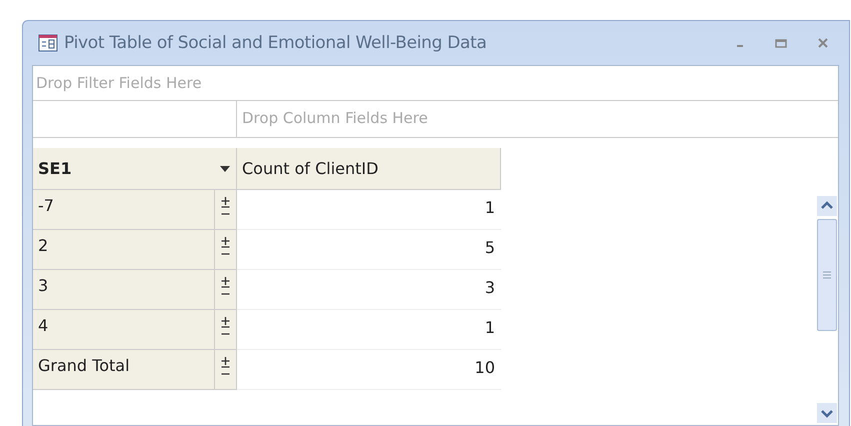 The height and width of the screenshot is (426, 851). What do you see at coordinates (135, 169) in the screenshot?
I see `row-field-button: SE1` at bounding box center [135, 169].